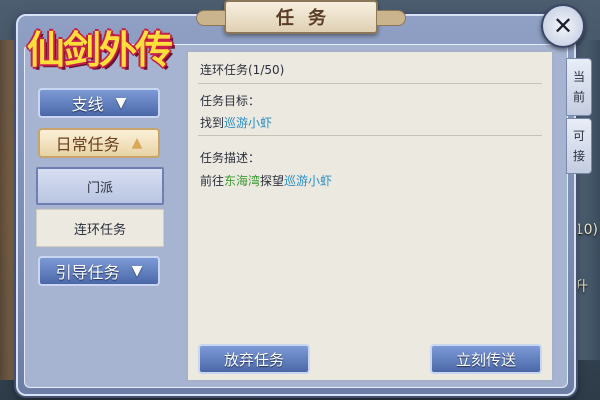 This screenshot has height=400, width=600. Describe the element at coordinates (99, 49) in the screenshot. I see `game-logo-text: 仙剑外传` at that location.